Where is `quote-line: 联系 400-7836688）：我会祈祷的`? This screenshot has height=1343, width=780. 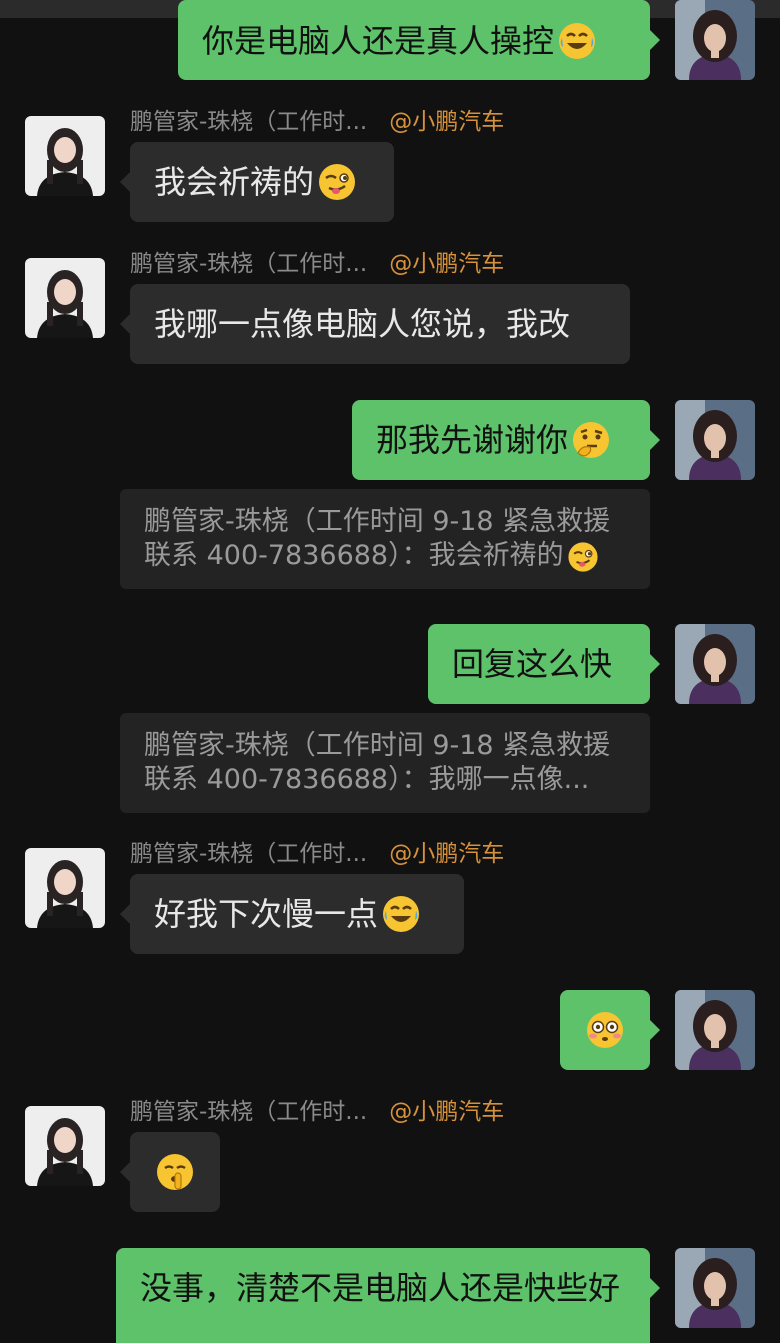 quote-line: 联系 400-7836688）：我会祈祷的 is located at coordinates (385, 556).